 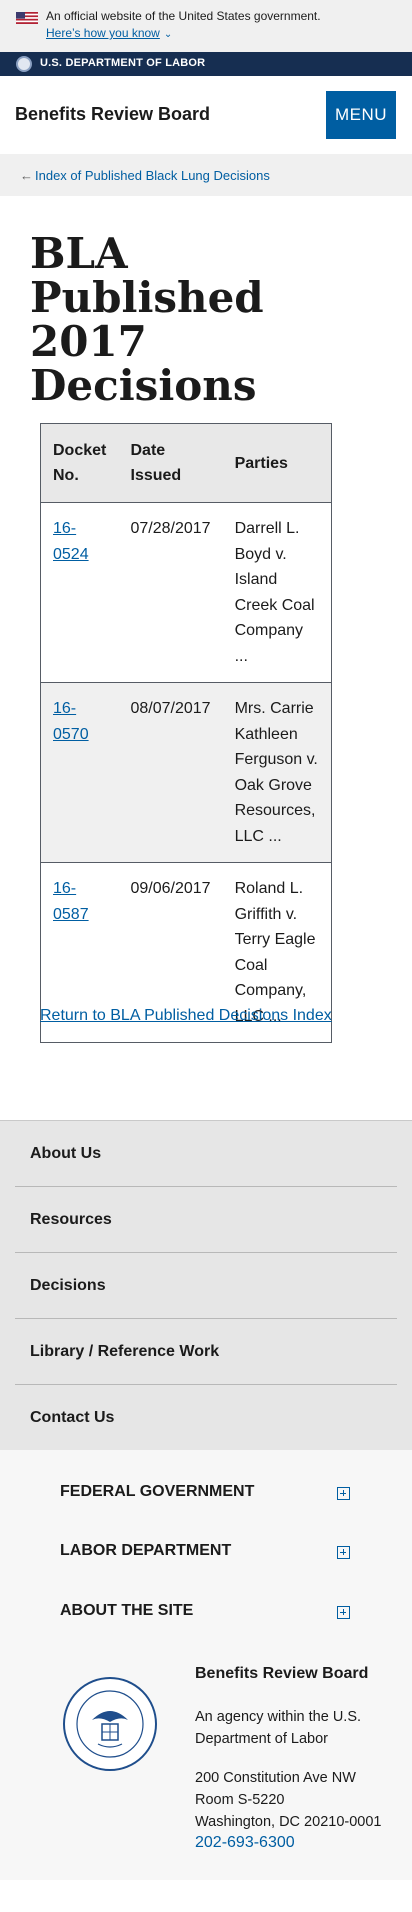 What do you see at coordinates (71, 901) in the screenshot?
I see `docket-link: 16-0587` at bounding box center [71, 901].